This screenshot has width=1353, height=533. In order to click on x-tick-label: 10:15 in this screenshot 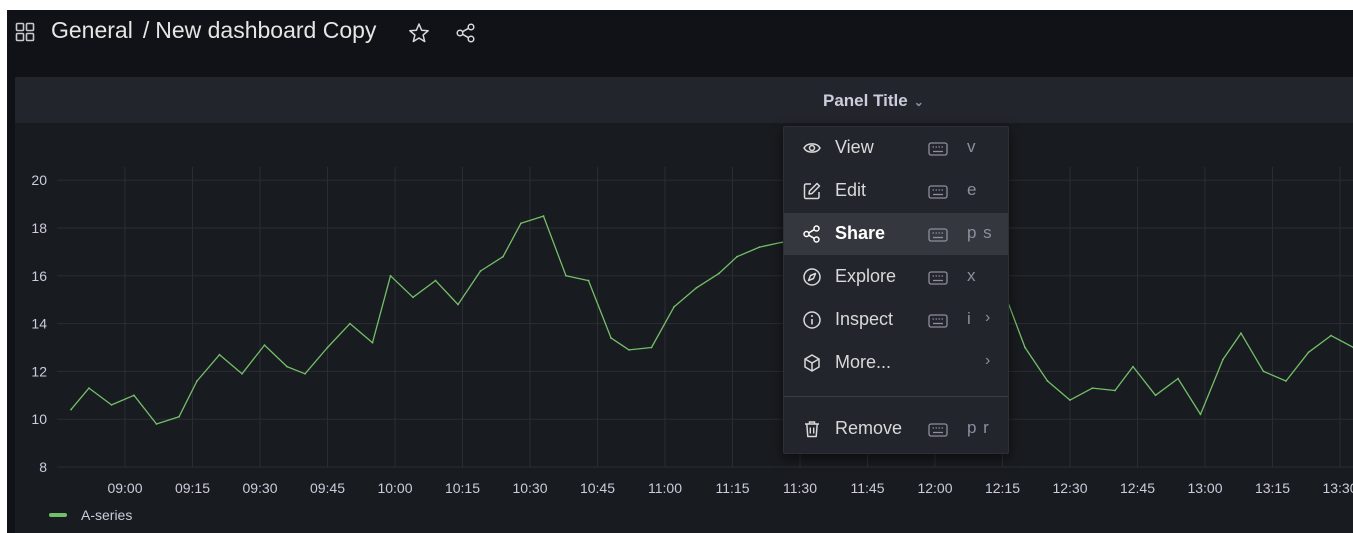, I will do `click(462, 488)`.